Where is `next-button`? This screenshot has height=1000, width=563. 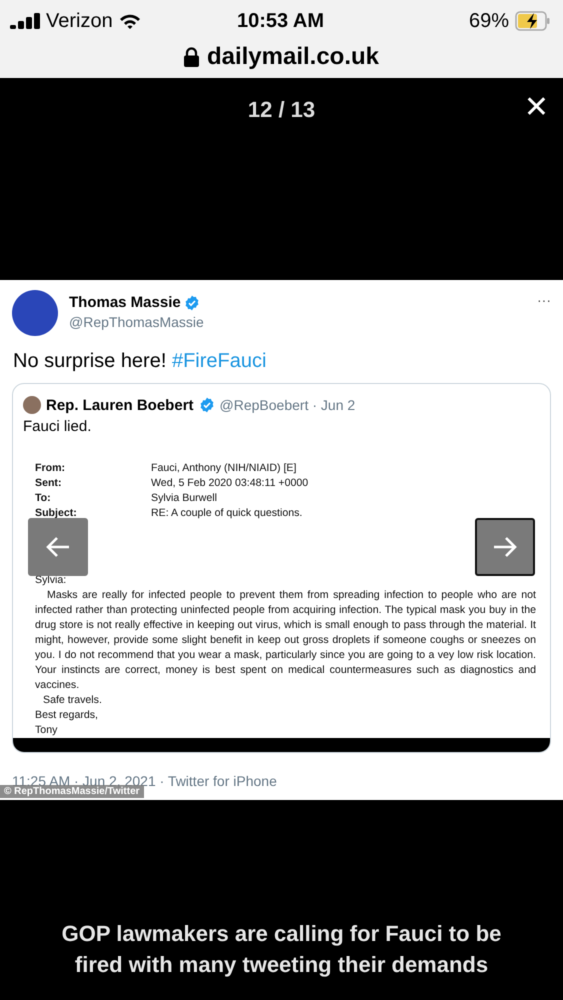 next-button is located at coordinates (505, 547).